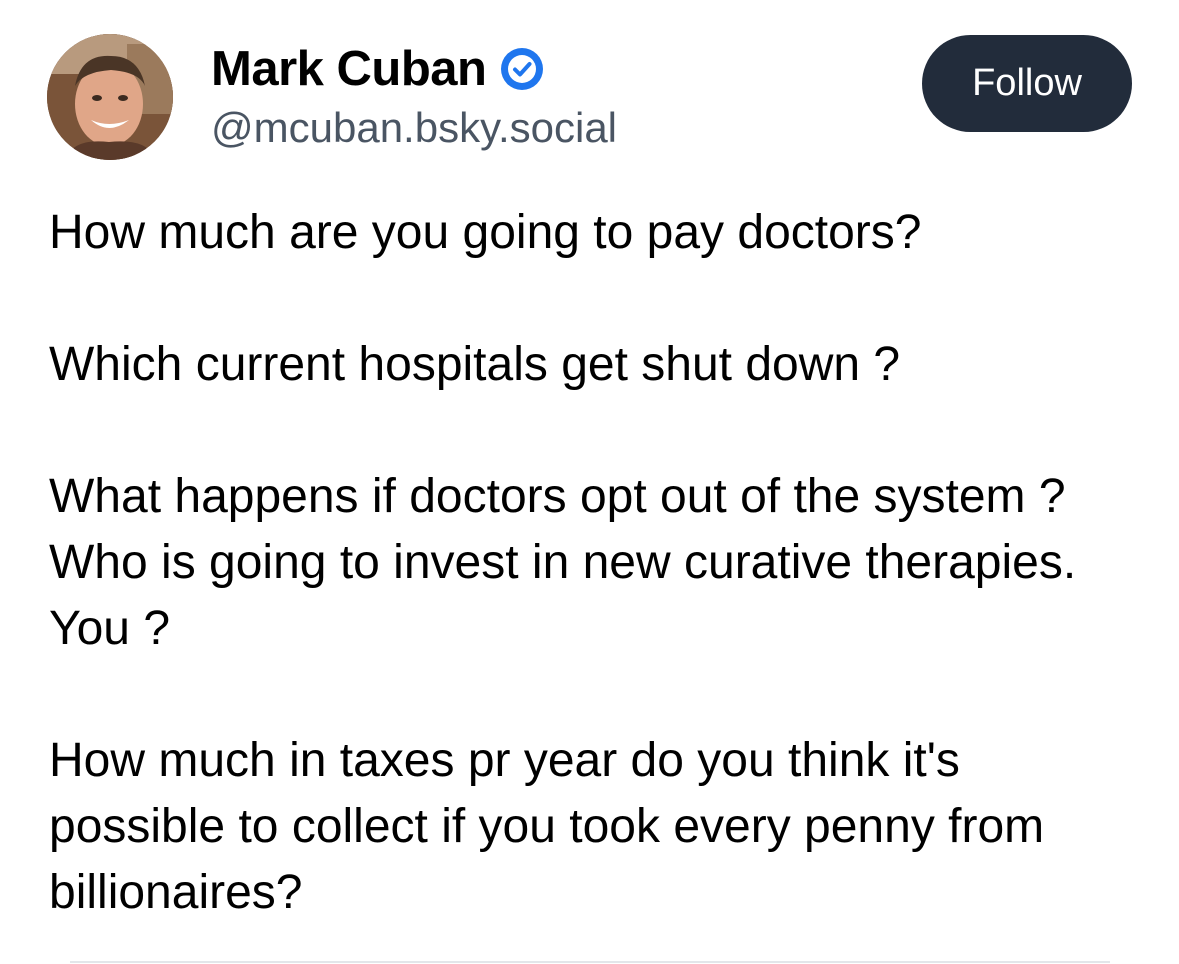  I want to click on author-block: Mark Cuban @mcuban.bsky.social, so click(414, 95).